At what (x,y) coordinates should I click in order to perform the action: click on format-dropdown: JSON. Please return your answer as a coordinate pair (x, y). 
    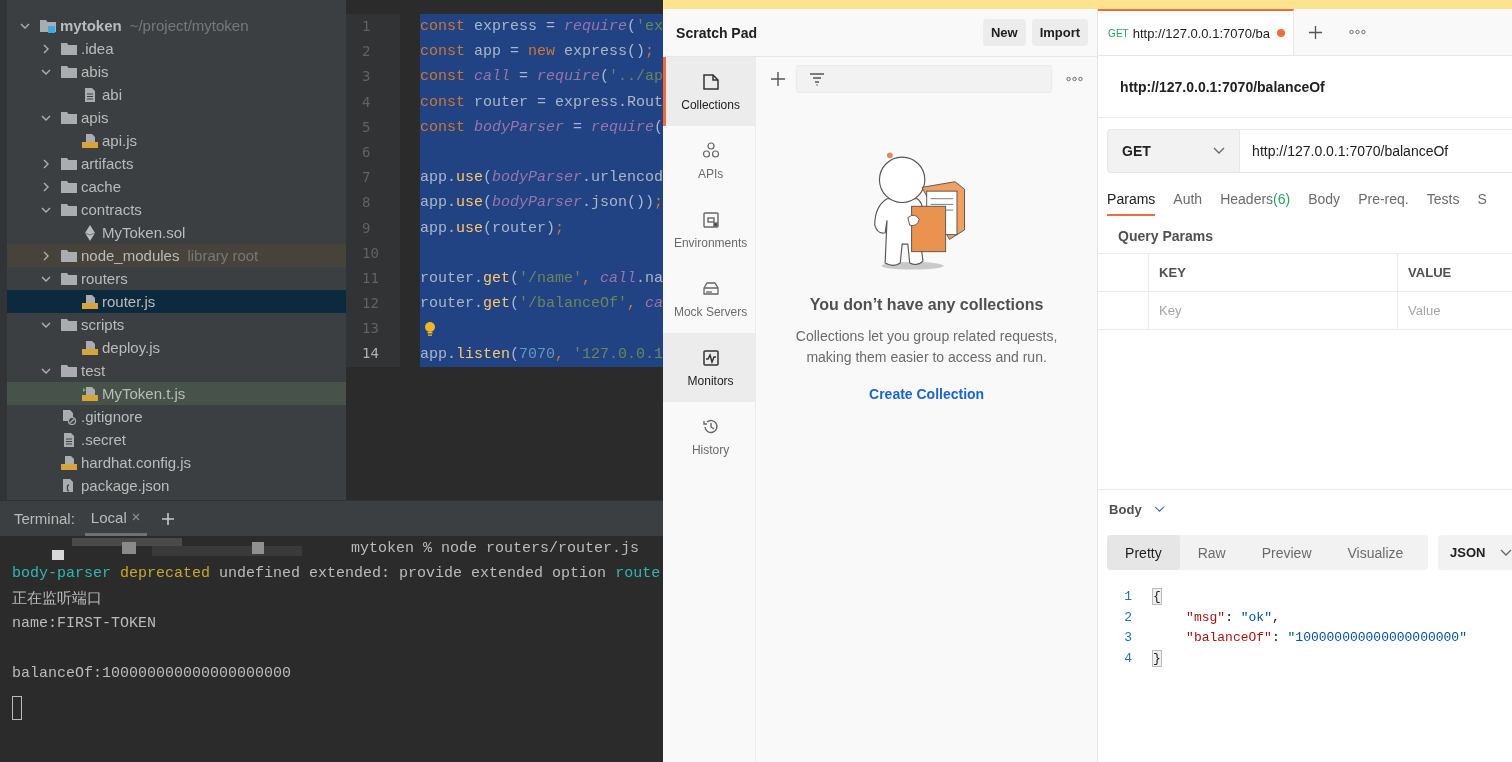
    Looking at the image, I should click on (1475, 552).